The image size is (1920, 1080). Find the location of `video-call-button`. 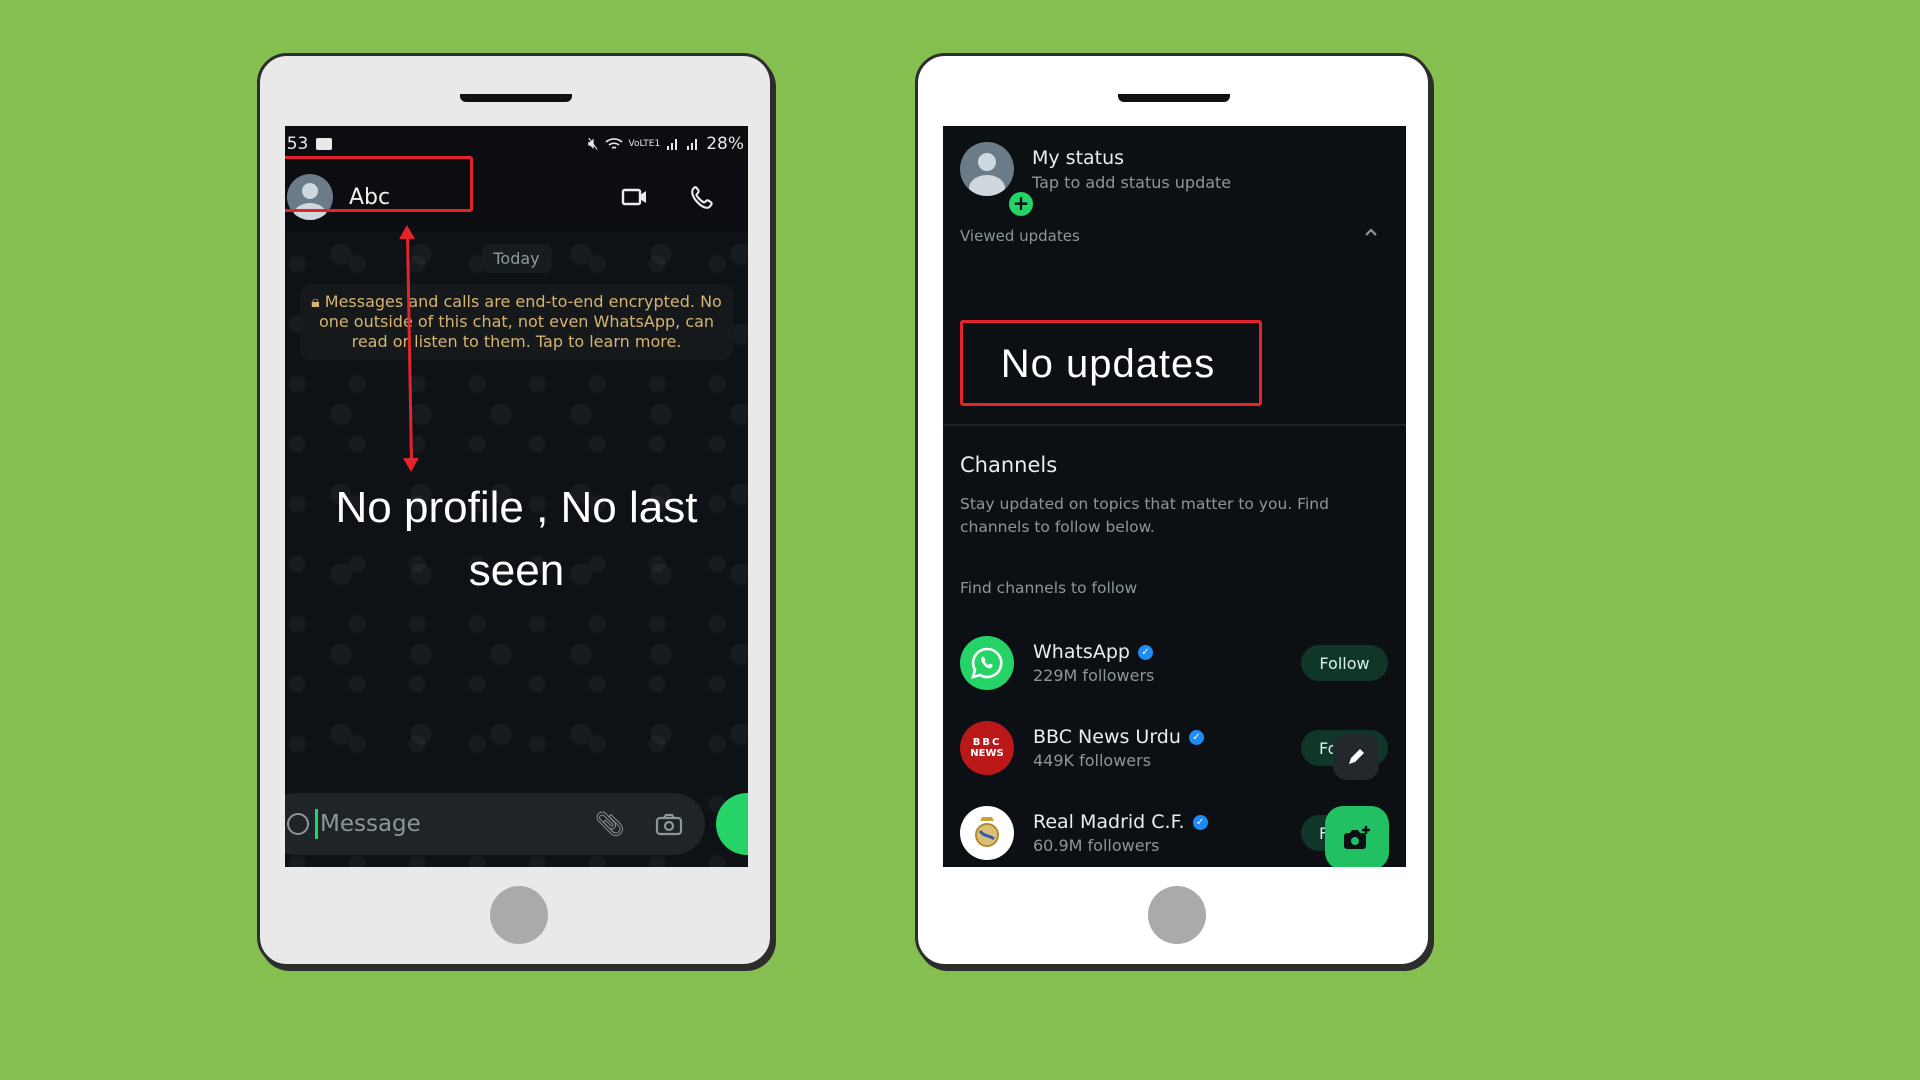

video-call-button is located at coordinates (635, 197).